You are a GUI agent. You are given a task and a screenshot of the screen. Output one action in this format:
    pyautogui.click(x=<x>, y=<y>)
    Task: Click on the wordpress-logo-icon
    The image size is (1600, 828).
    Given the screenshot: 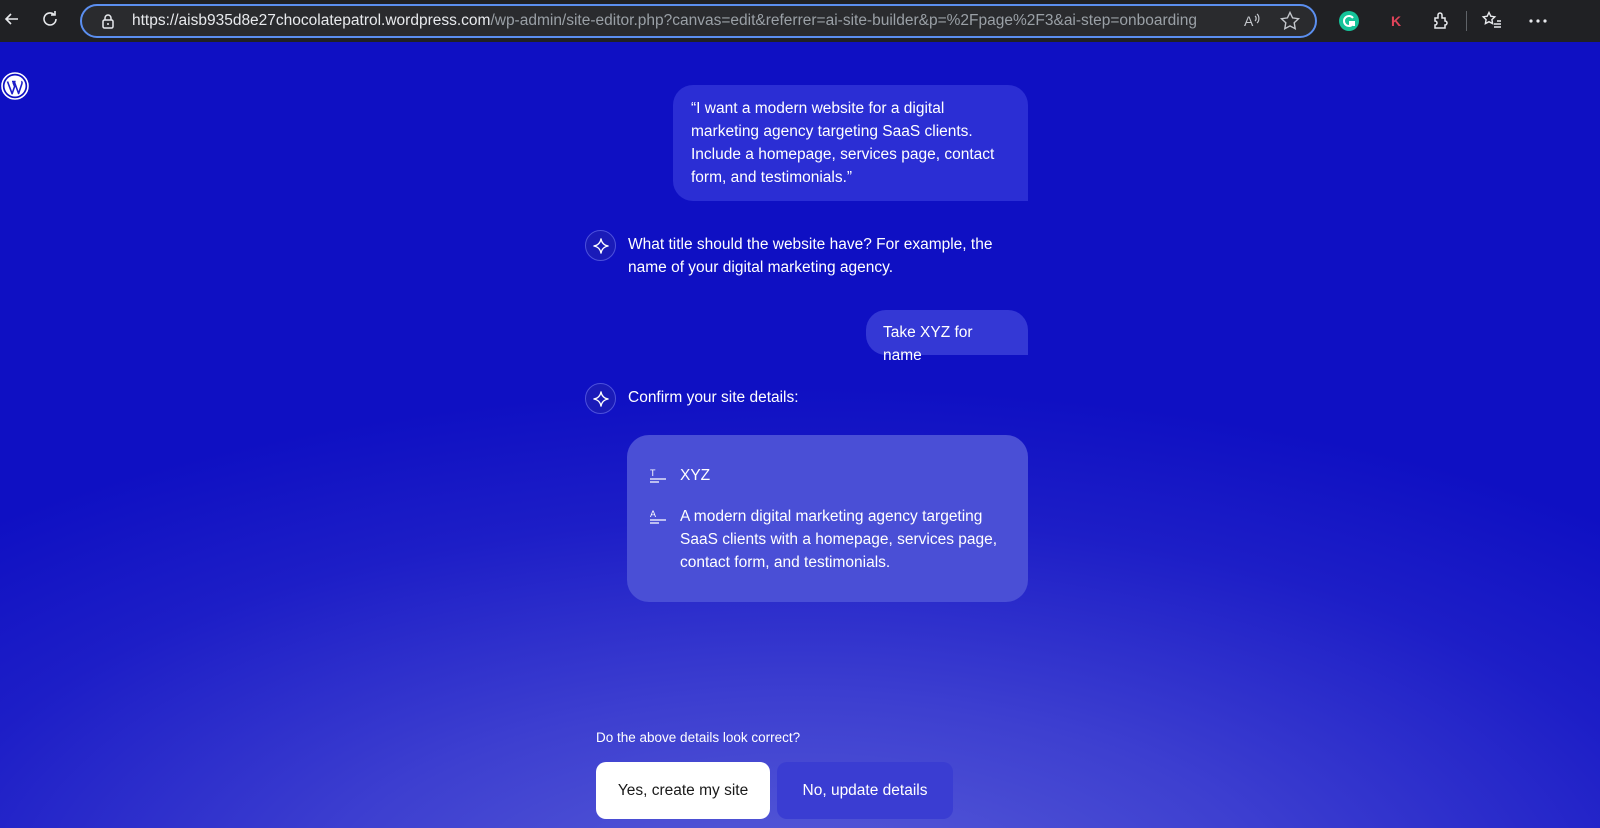 What is the action you would take?
    pyautogui.click(x=15, y=86)
    